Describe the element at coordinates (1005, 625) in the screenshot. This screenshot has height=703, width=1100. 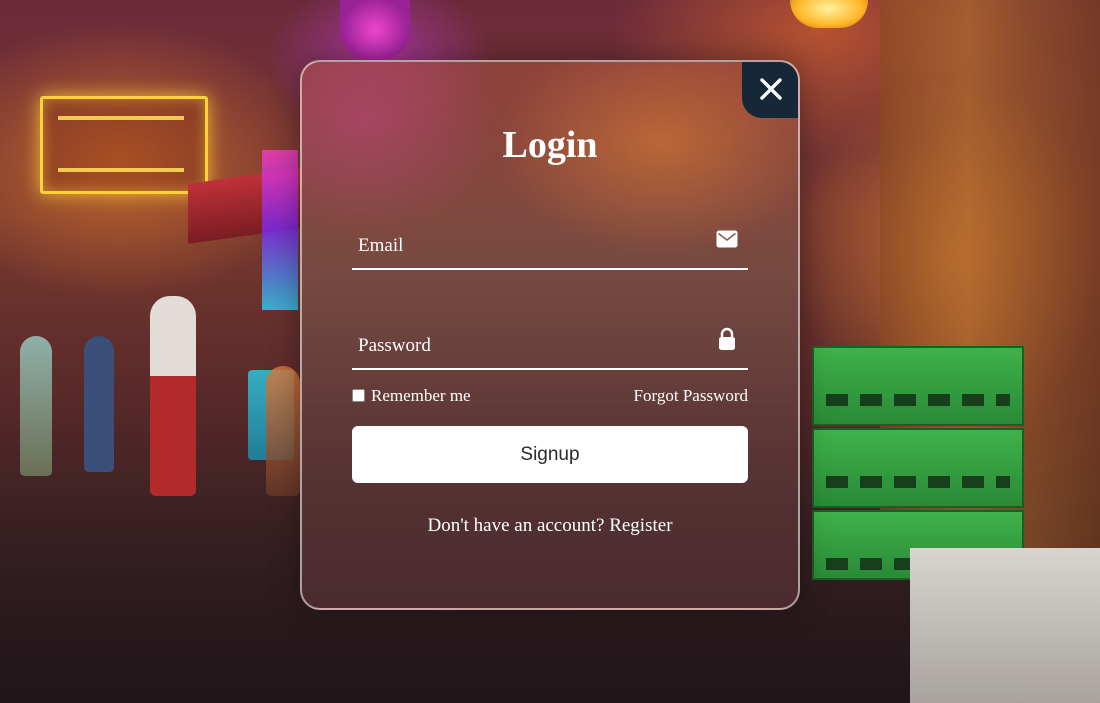
I see `white-box` at that location.